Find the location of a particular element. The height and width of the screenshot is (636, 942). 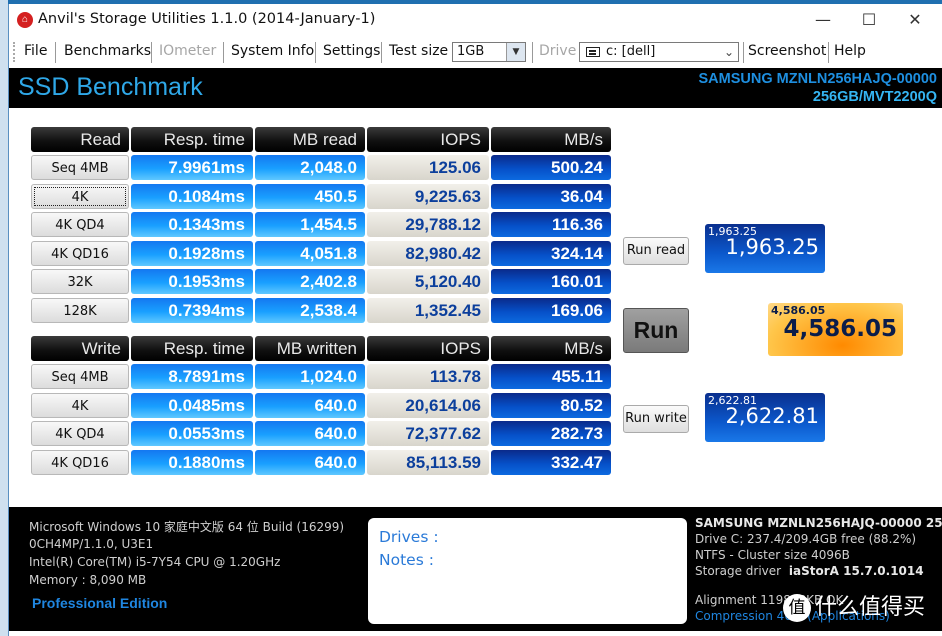

menu-file: File is located at coordinates (35, 51).